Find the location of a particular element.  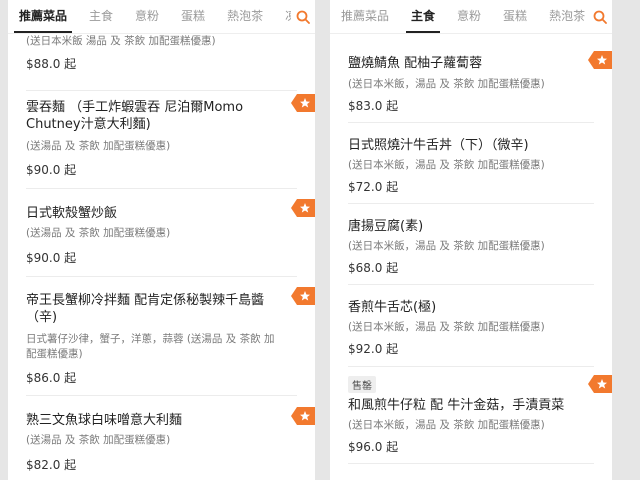

item-price: $68.0 起 is located at coordinates (373, 268).